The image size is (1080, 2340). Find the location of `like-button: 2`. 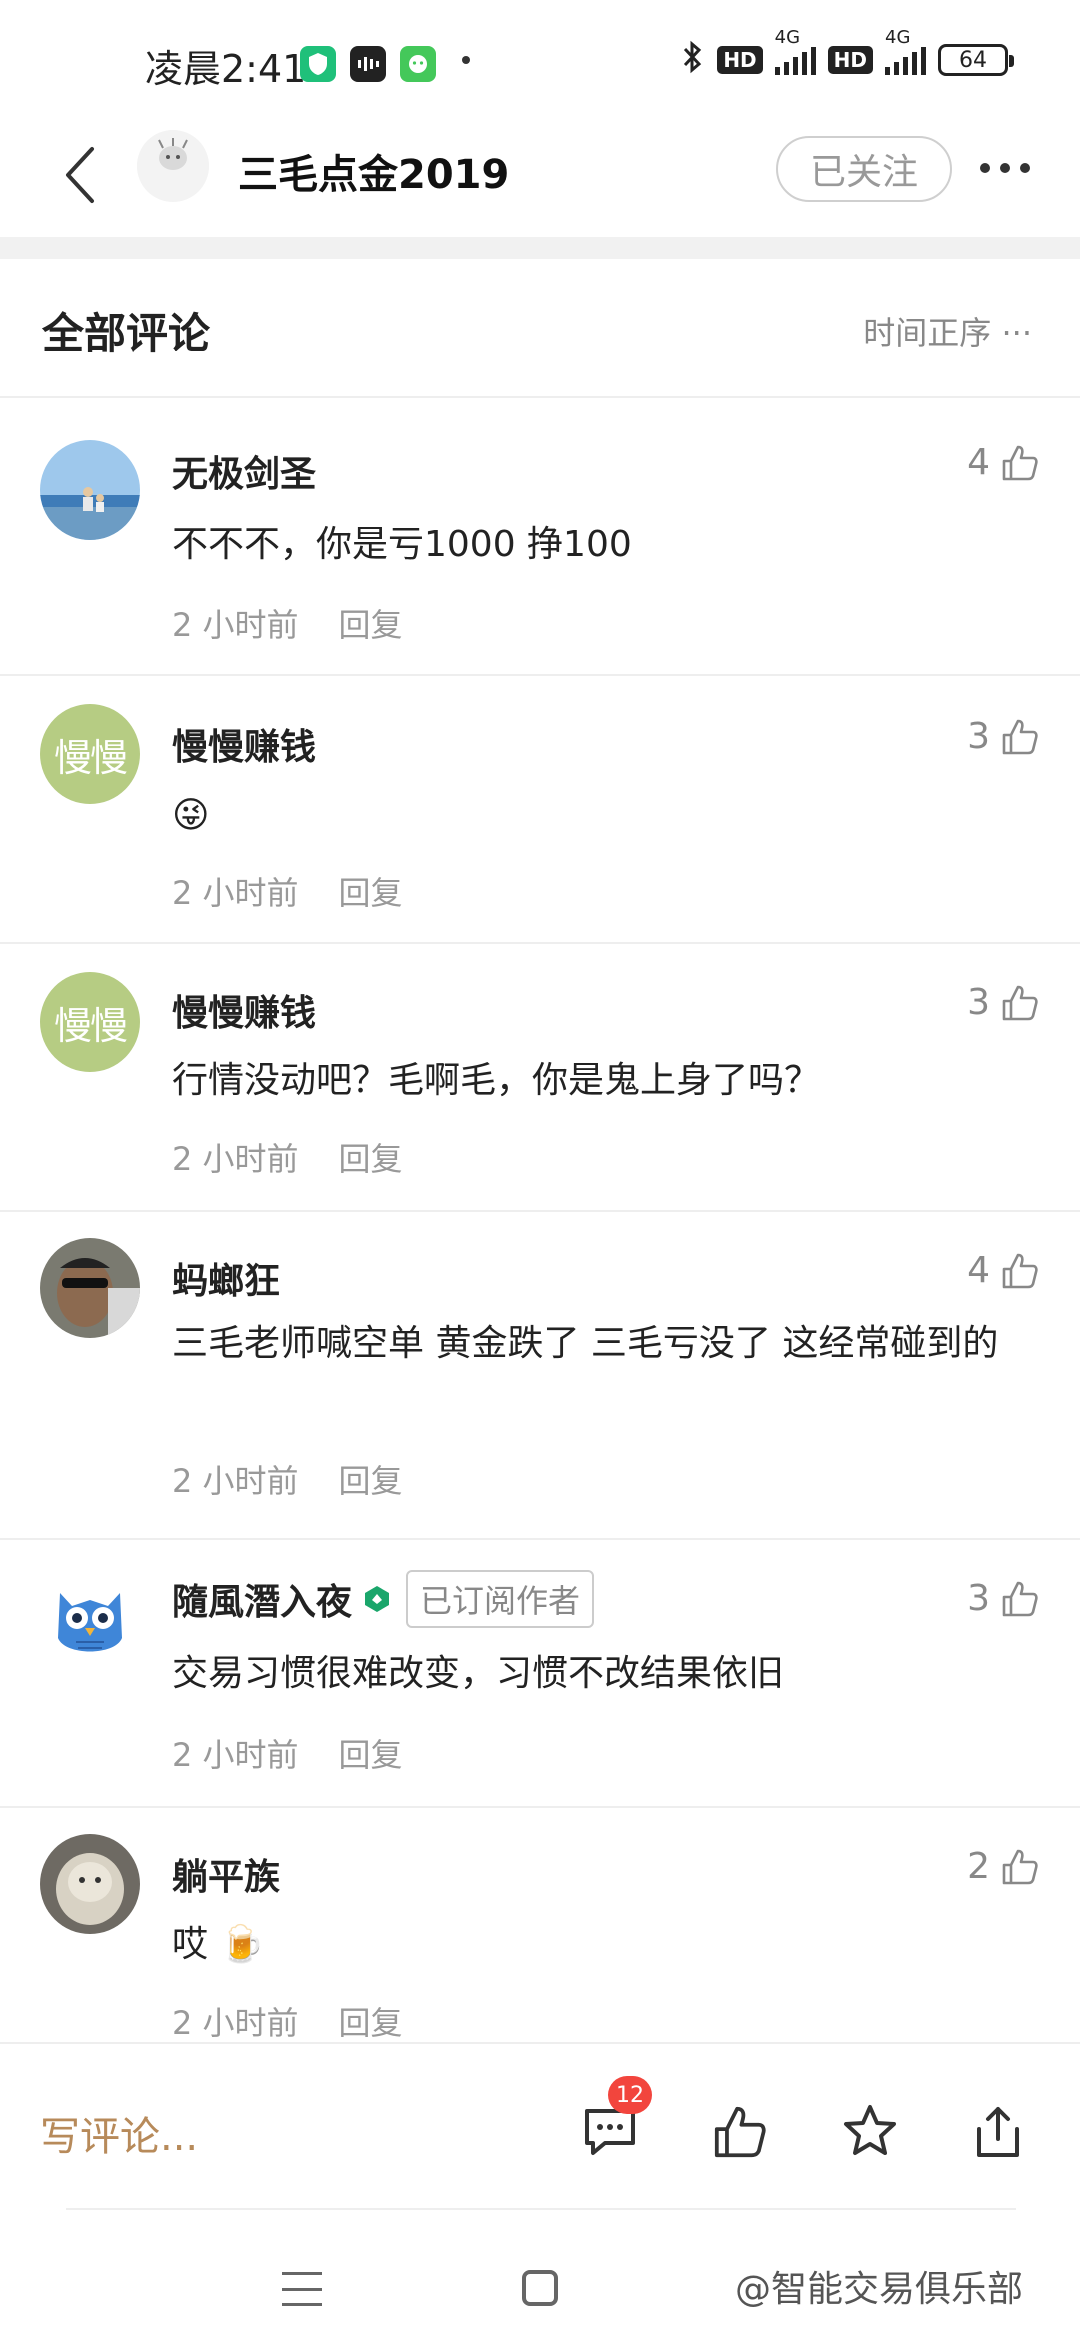

like-button: 2 is located at coordinates (1003, 1866).